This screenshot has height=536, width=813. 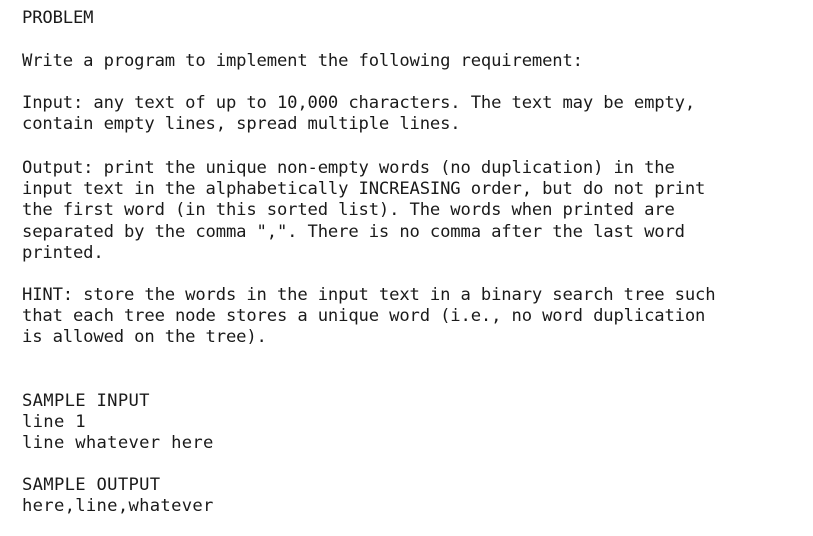 I want to click on paragraph-line: printed., so click(x=63, y=252).